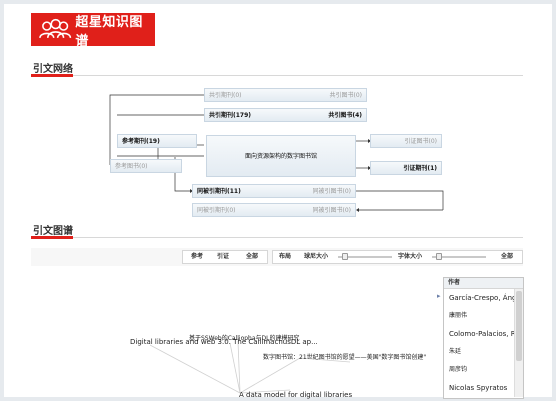 Image resolution: width=556 pixels, height=401 pixels. Describe the element at coordinates (519, 326) in the screenshot. I see `scrollbar-thumb` at that location.